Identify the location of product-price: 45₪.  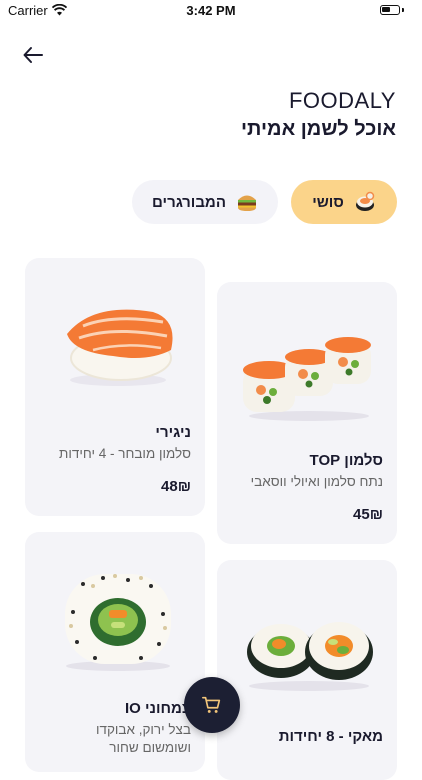
(368, 514).